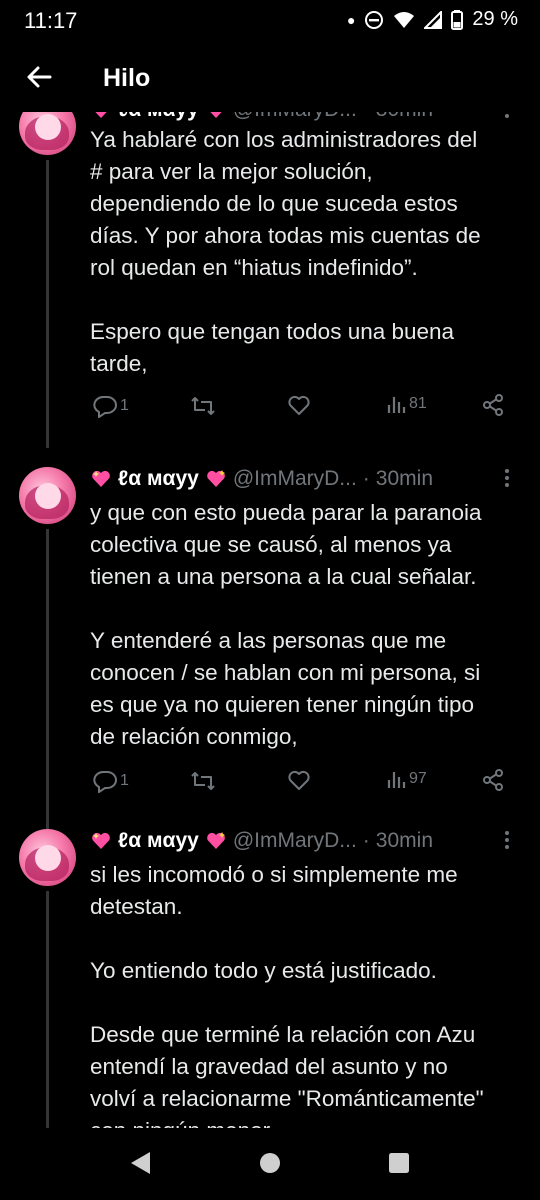 The image size is (540, 1200). Describe the element at coordinates (495, 19) in the screenshot. I see `battery-percent: 29 %` at that location.